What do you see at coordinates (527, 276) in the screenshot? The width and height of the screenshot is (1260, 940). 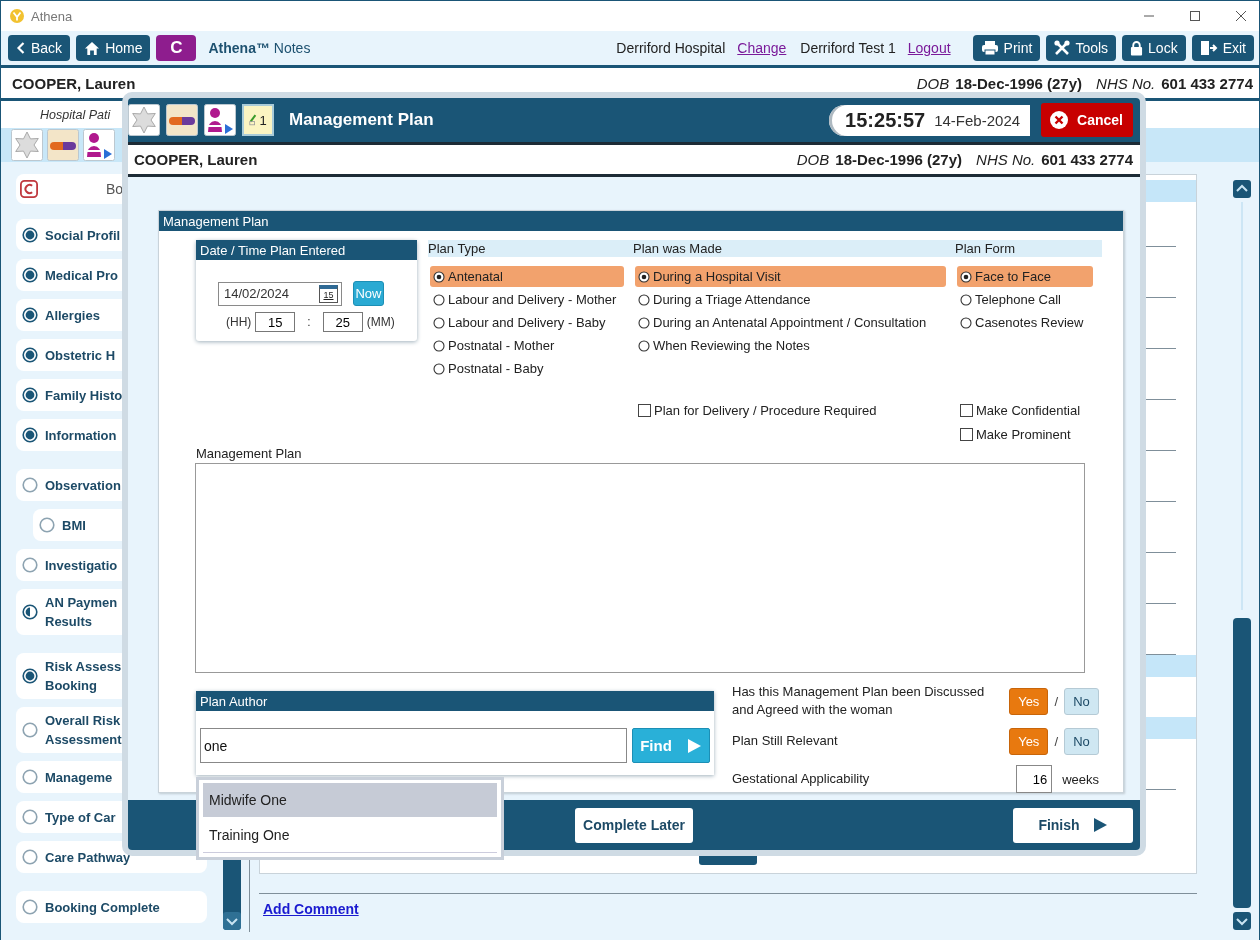 I see `radio-option: Antenatal` at bounding box center [527, 276].